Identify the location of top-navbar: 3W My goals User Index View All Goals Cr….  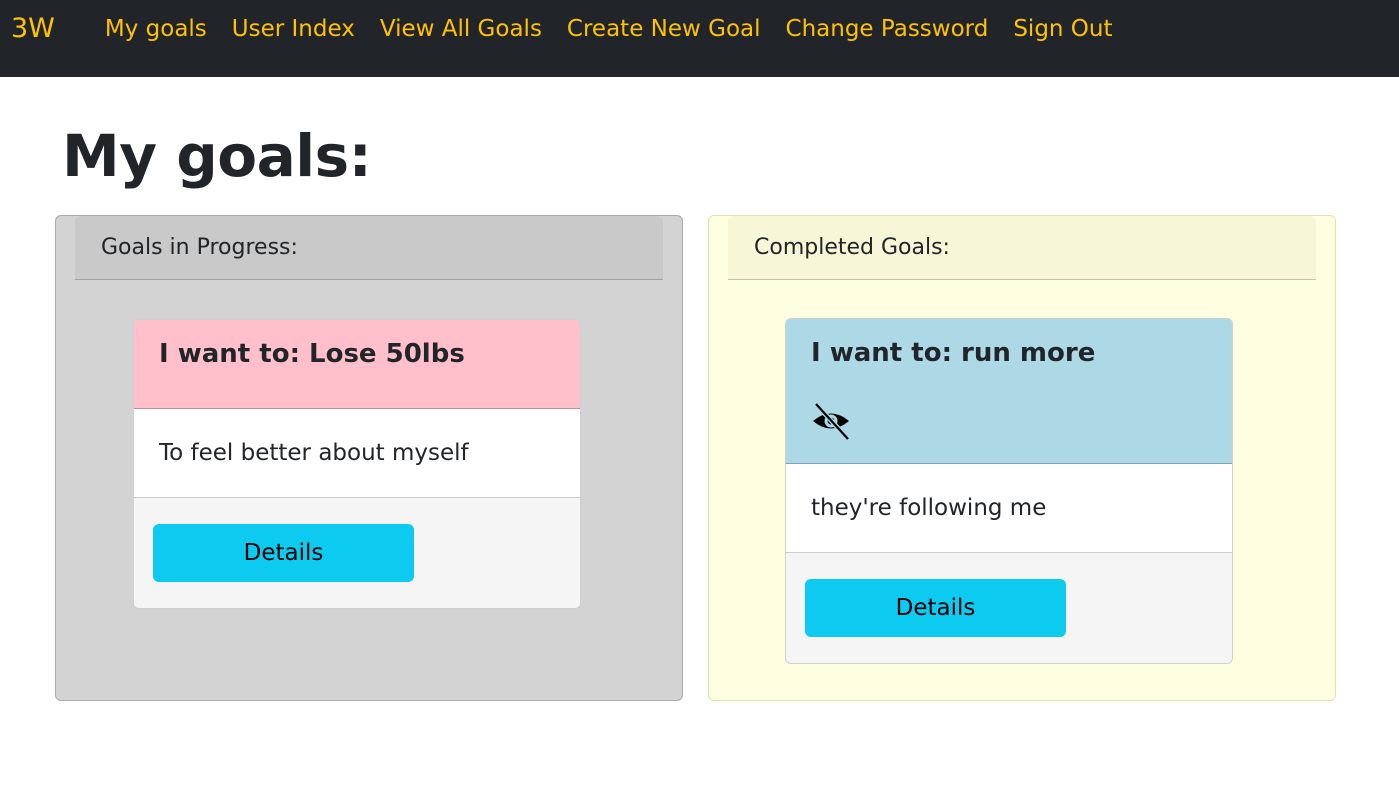
(699, 38).